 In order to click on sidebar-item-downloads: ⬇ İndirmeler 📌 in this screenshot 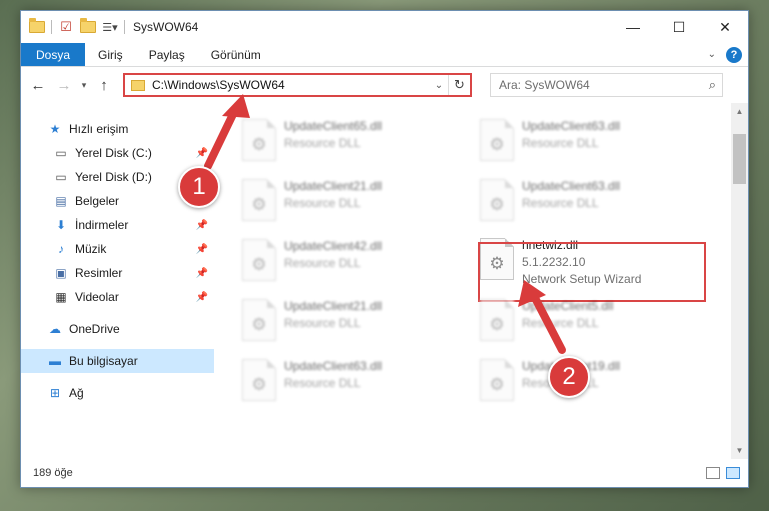, I will do `click(117, 225)`.